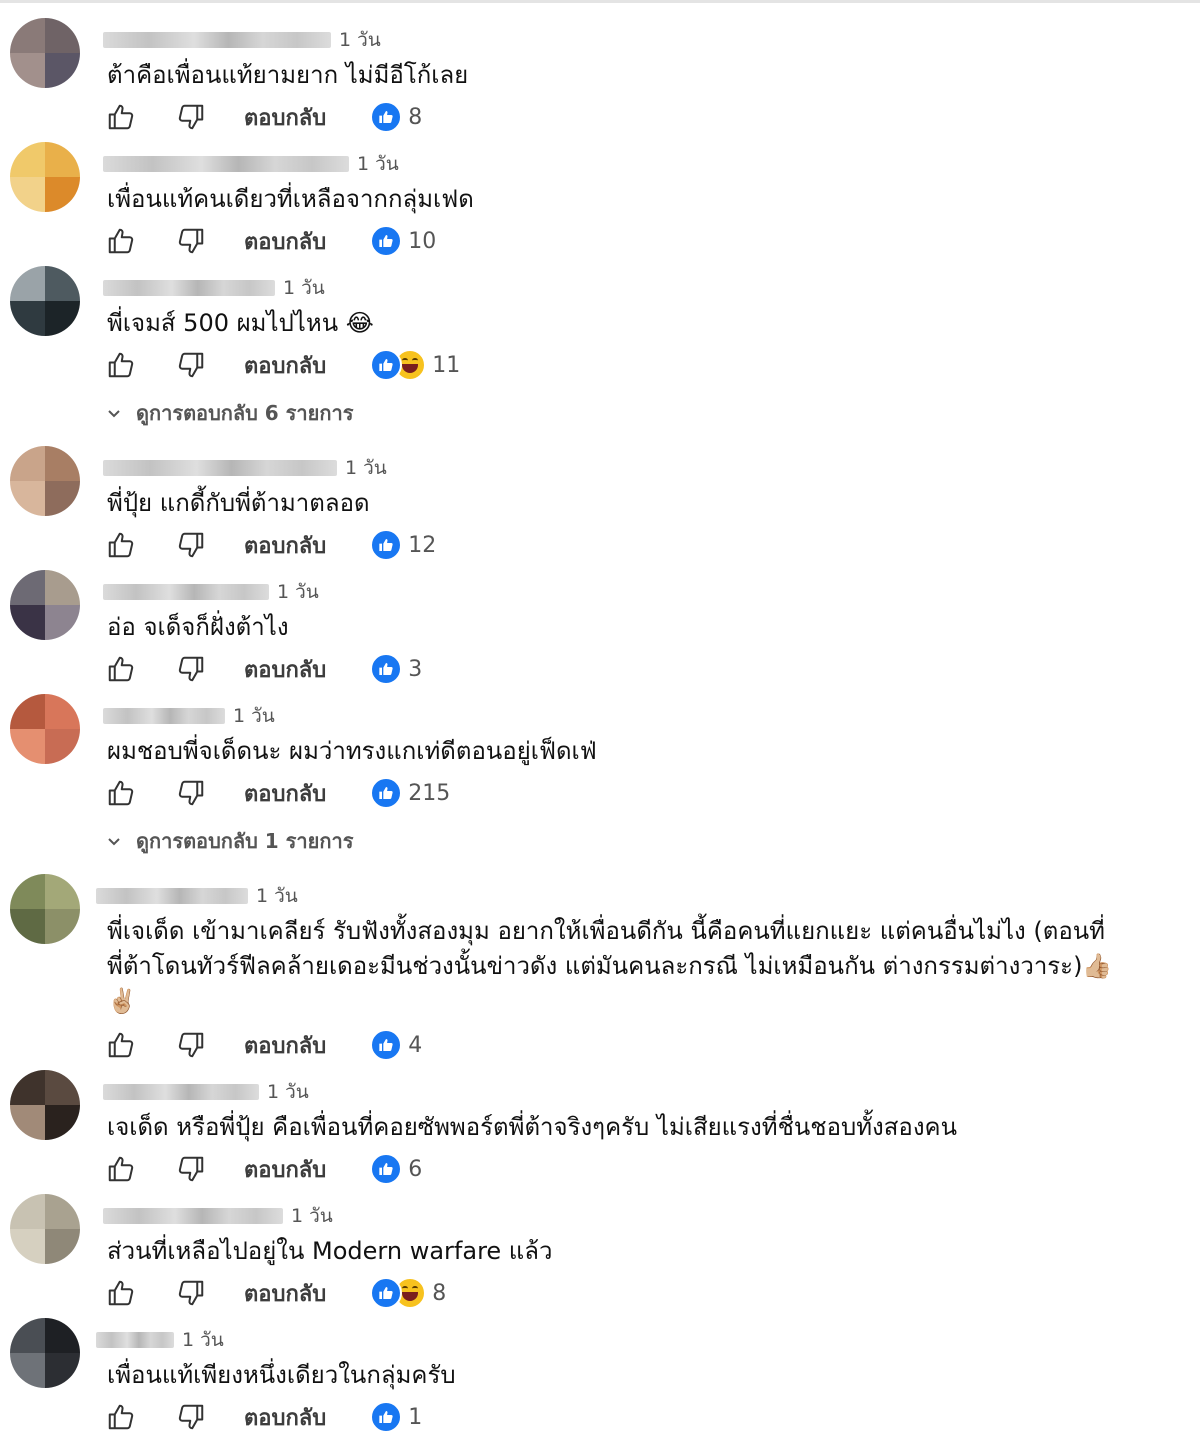  Describe the element at coordinates (396, 669) in the screenshot. I see `reaction-summary: 3` at that location.